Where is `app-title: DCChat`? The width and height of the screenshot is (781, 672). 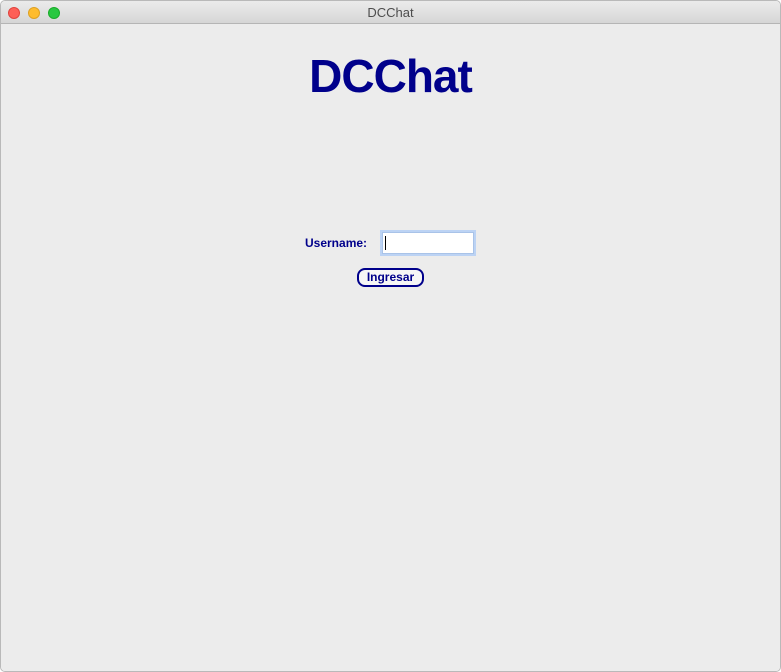 app-title: DCChat is located at coordinates (391, 76).